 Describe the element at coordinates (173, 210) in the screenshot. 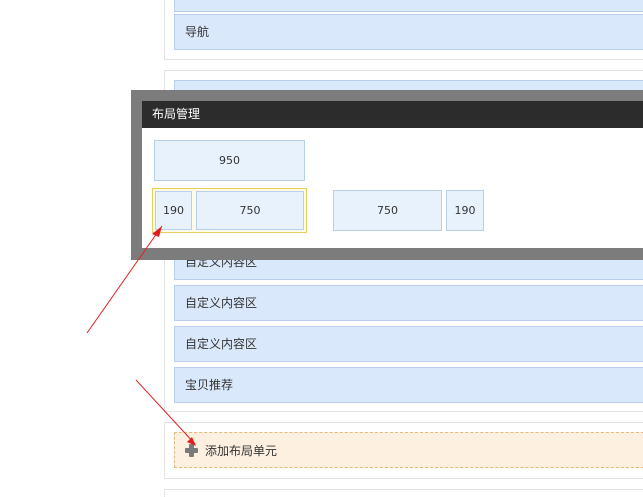

I see `column-190: 190` at that location.